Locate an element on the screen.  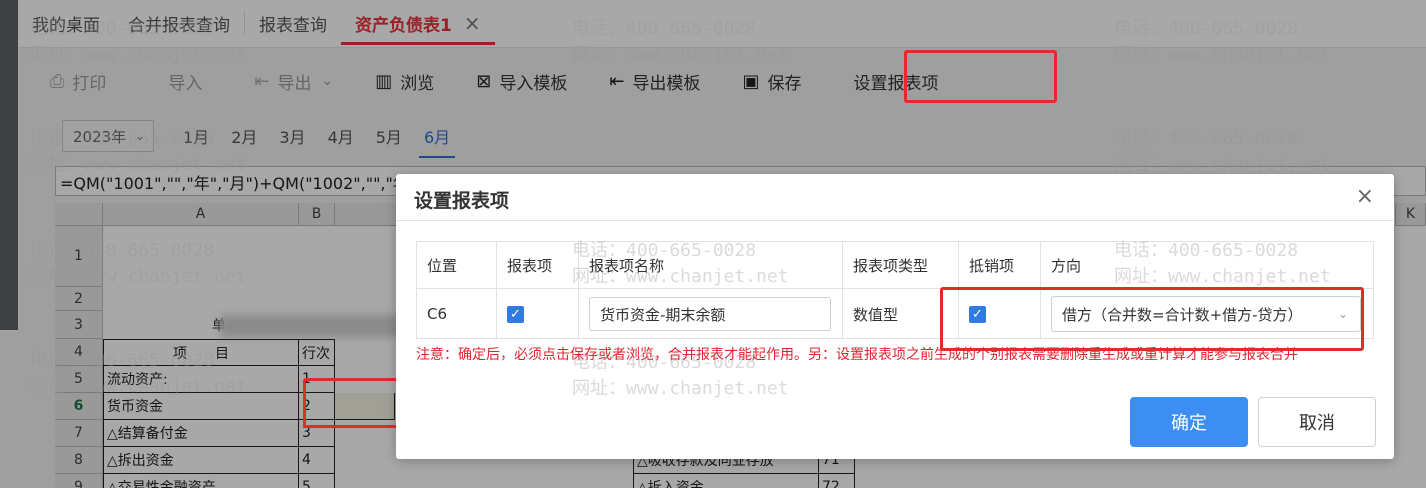
highlight-box-set-items is located at coordinates (980, 76).